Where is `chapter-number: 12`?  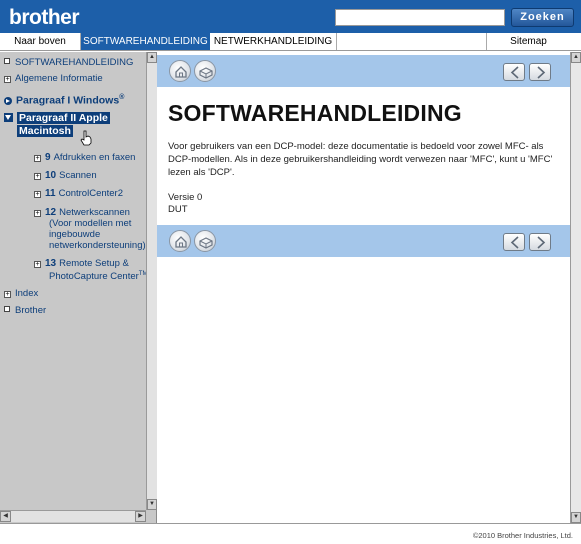 chapter-number: 12 is located at coordinates (51, 212).